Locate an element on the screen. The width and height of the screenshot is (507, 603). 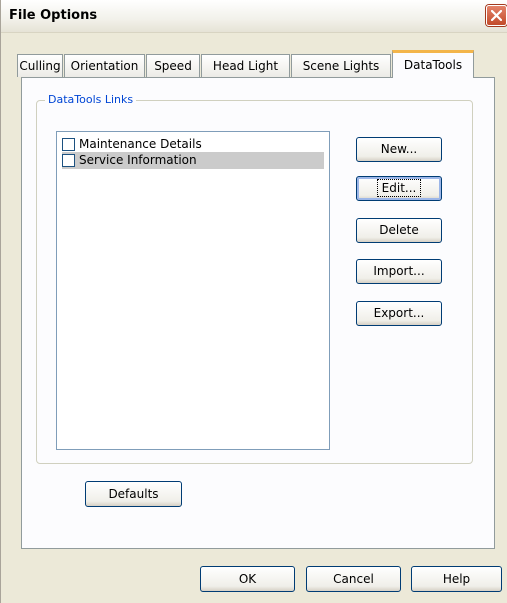
close-button is located at coordinates (496, 15).